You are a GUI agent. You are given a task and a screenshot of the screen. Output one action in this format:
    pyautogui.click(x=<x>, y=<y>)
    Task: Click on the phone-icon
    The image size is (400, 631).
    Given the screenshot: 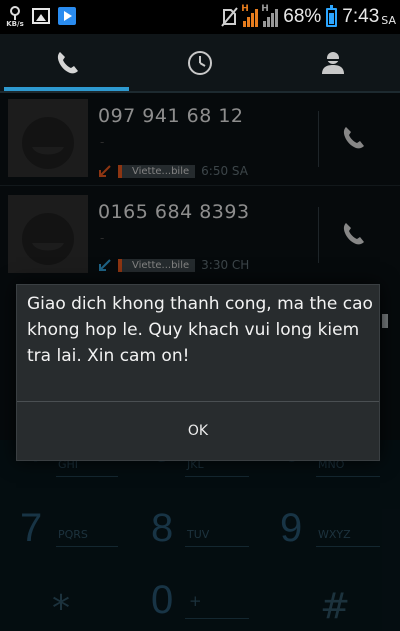 What is the action you would take?
    pyautogui.click(x=67, y=63)
    